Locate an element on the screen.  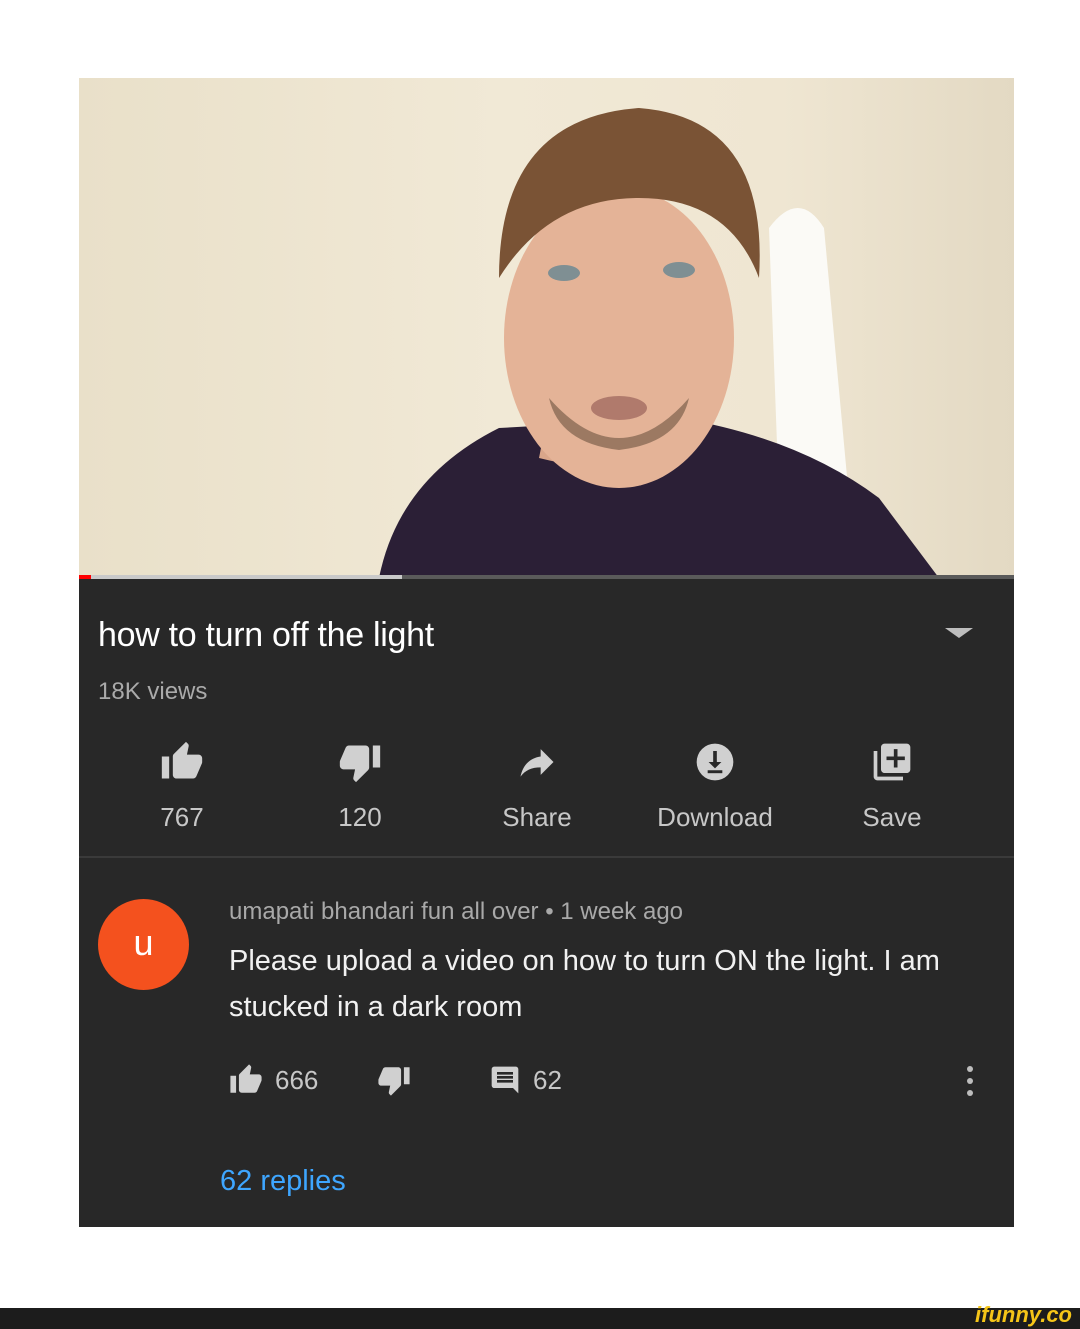
comment-dislike-button is located at coordinates (394, 1080).